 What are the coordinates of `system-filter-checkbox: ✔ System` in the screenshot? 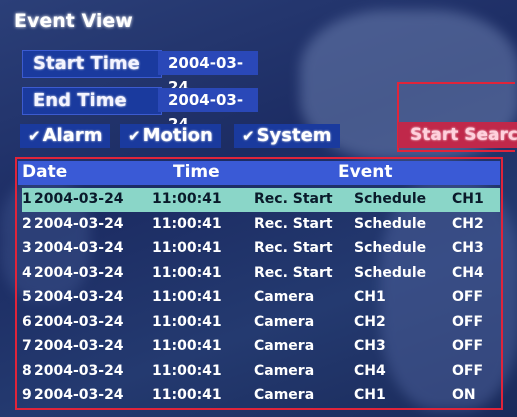 It's located at (287, 136).